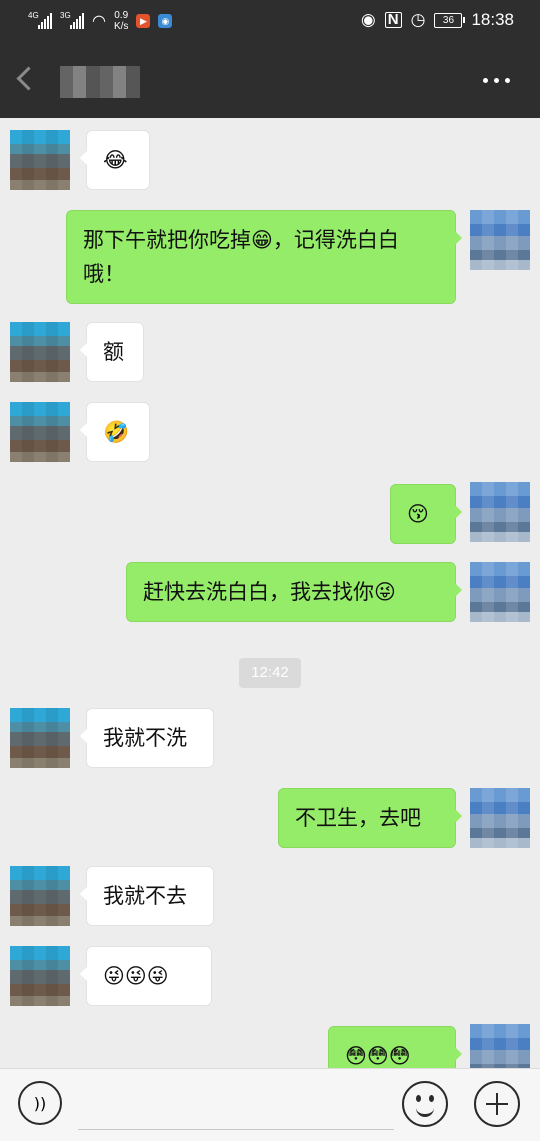 The height and width of the screenshot is (1141, 540). I want to click on message-text: 🤣, so click(116, 432).